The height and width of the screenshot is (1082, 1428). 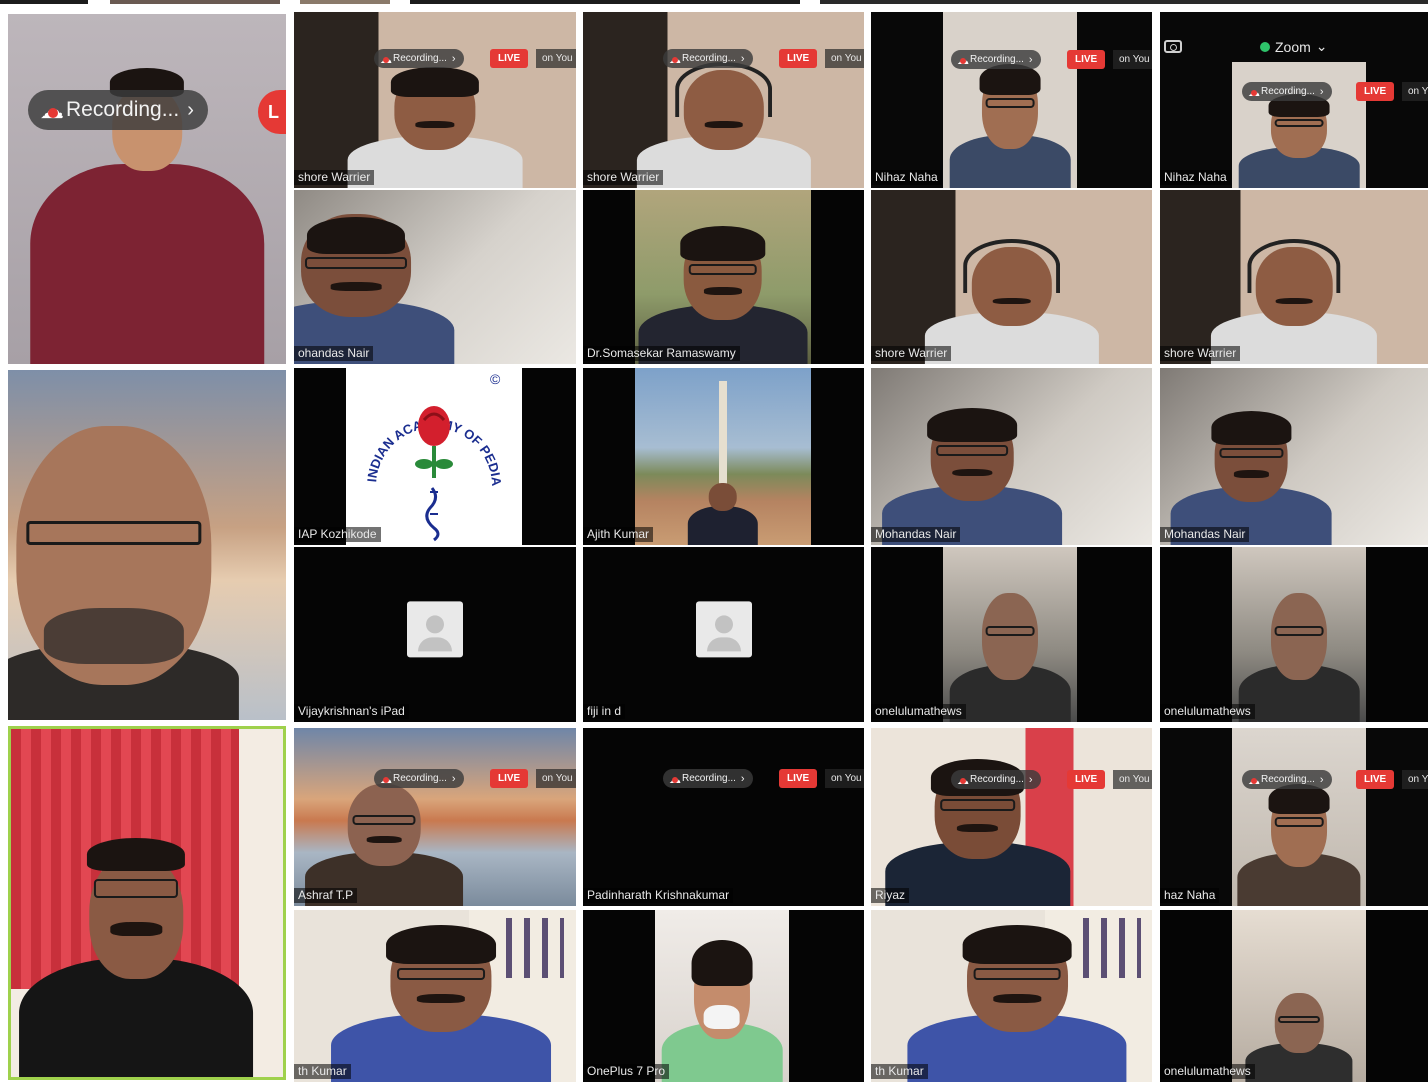 I want to click on video-tile: Dr.Somasekar Ramaswamy, so click(x=723, y=277).